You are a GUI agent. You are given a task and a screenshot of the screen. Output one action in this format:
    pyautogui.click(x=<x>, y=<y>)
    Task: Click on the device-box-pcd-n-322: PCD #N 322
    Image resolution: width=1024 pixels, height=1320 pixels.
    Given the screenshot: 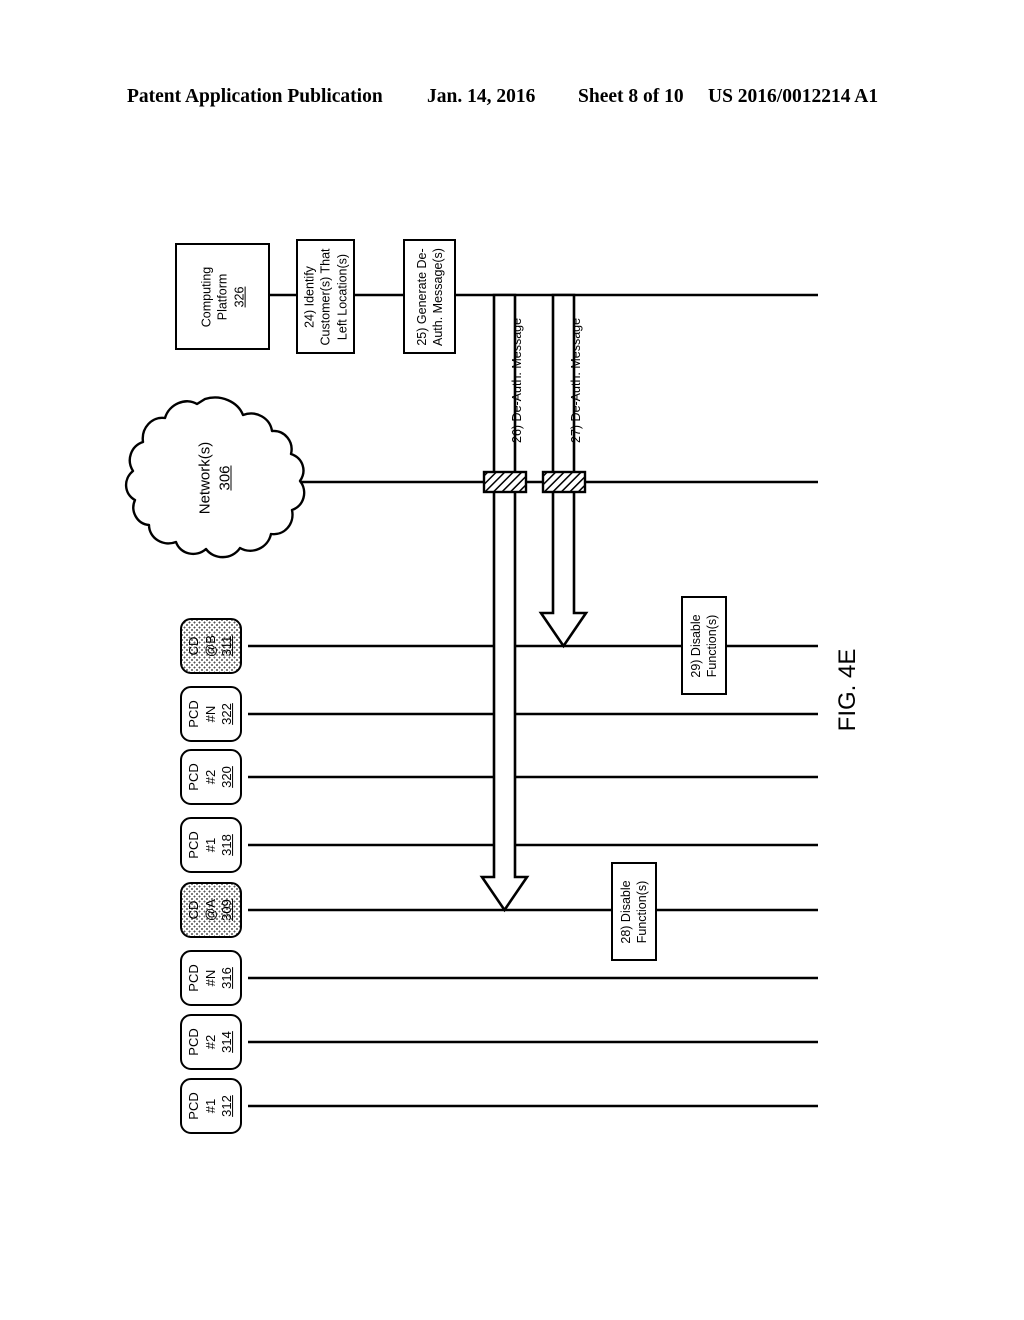 What is the action you would take?
    pyautogui.click(x=211, y=714)
    